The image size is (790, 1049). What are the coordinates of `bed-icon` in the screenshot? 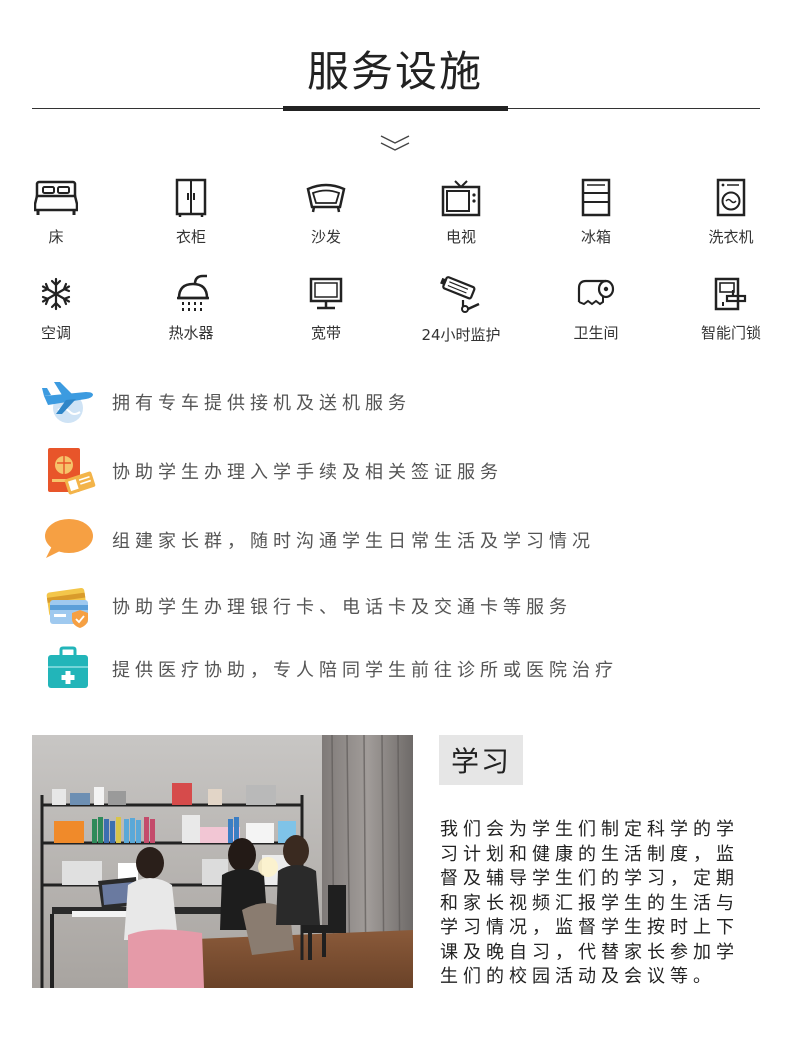 It's located at (56, 197).